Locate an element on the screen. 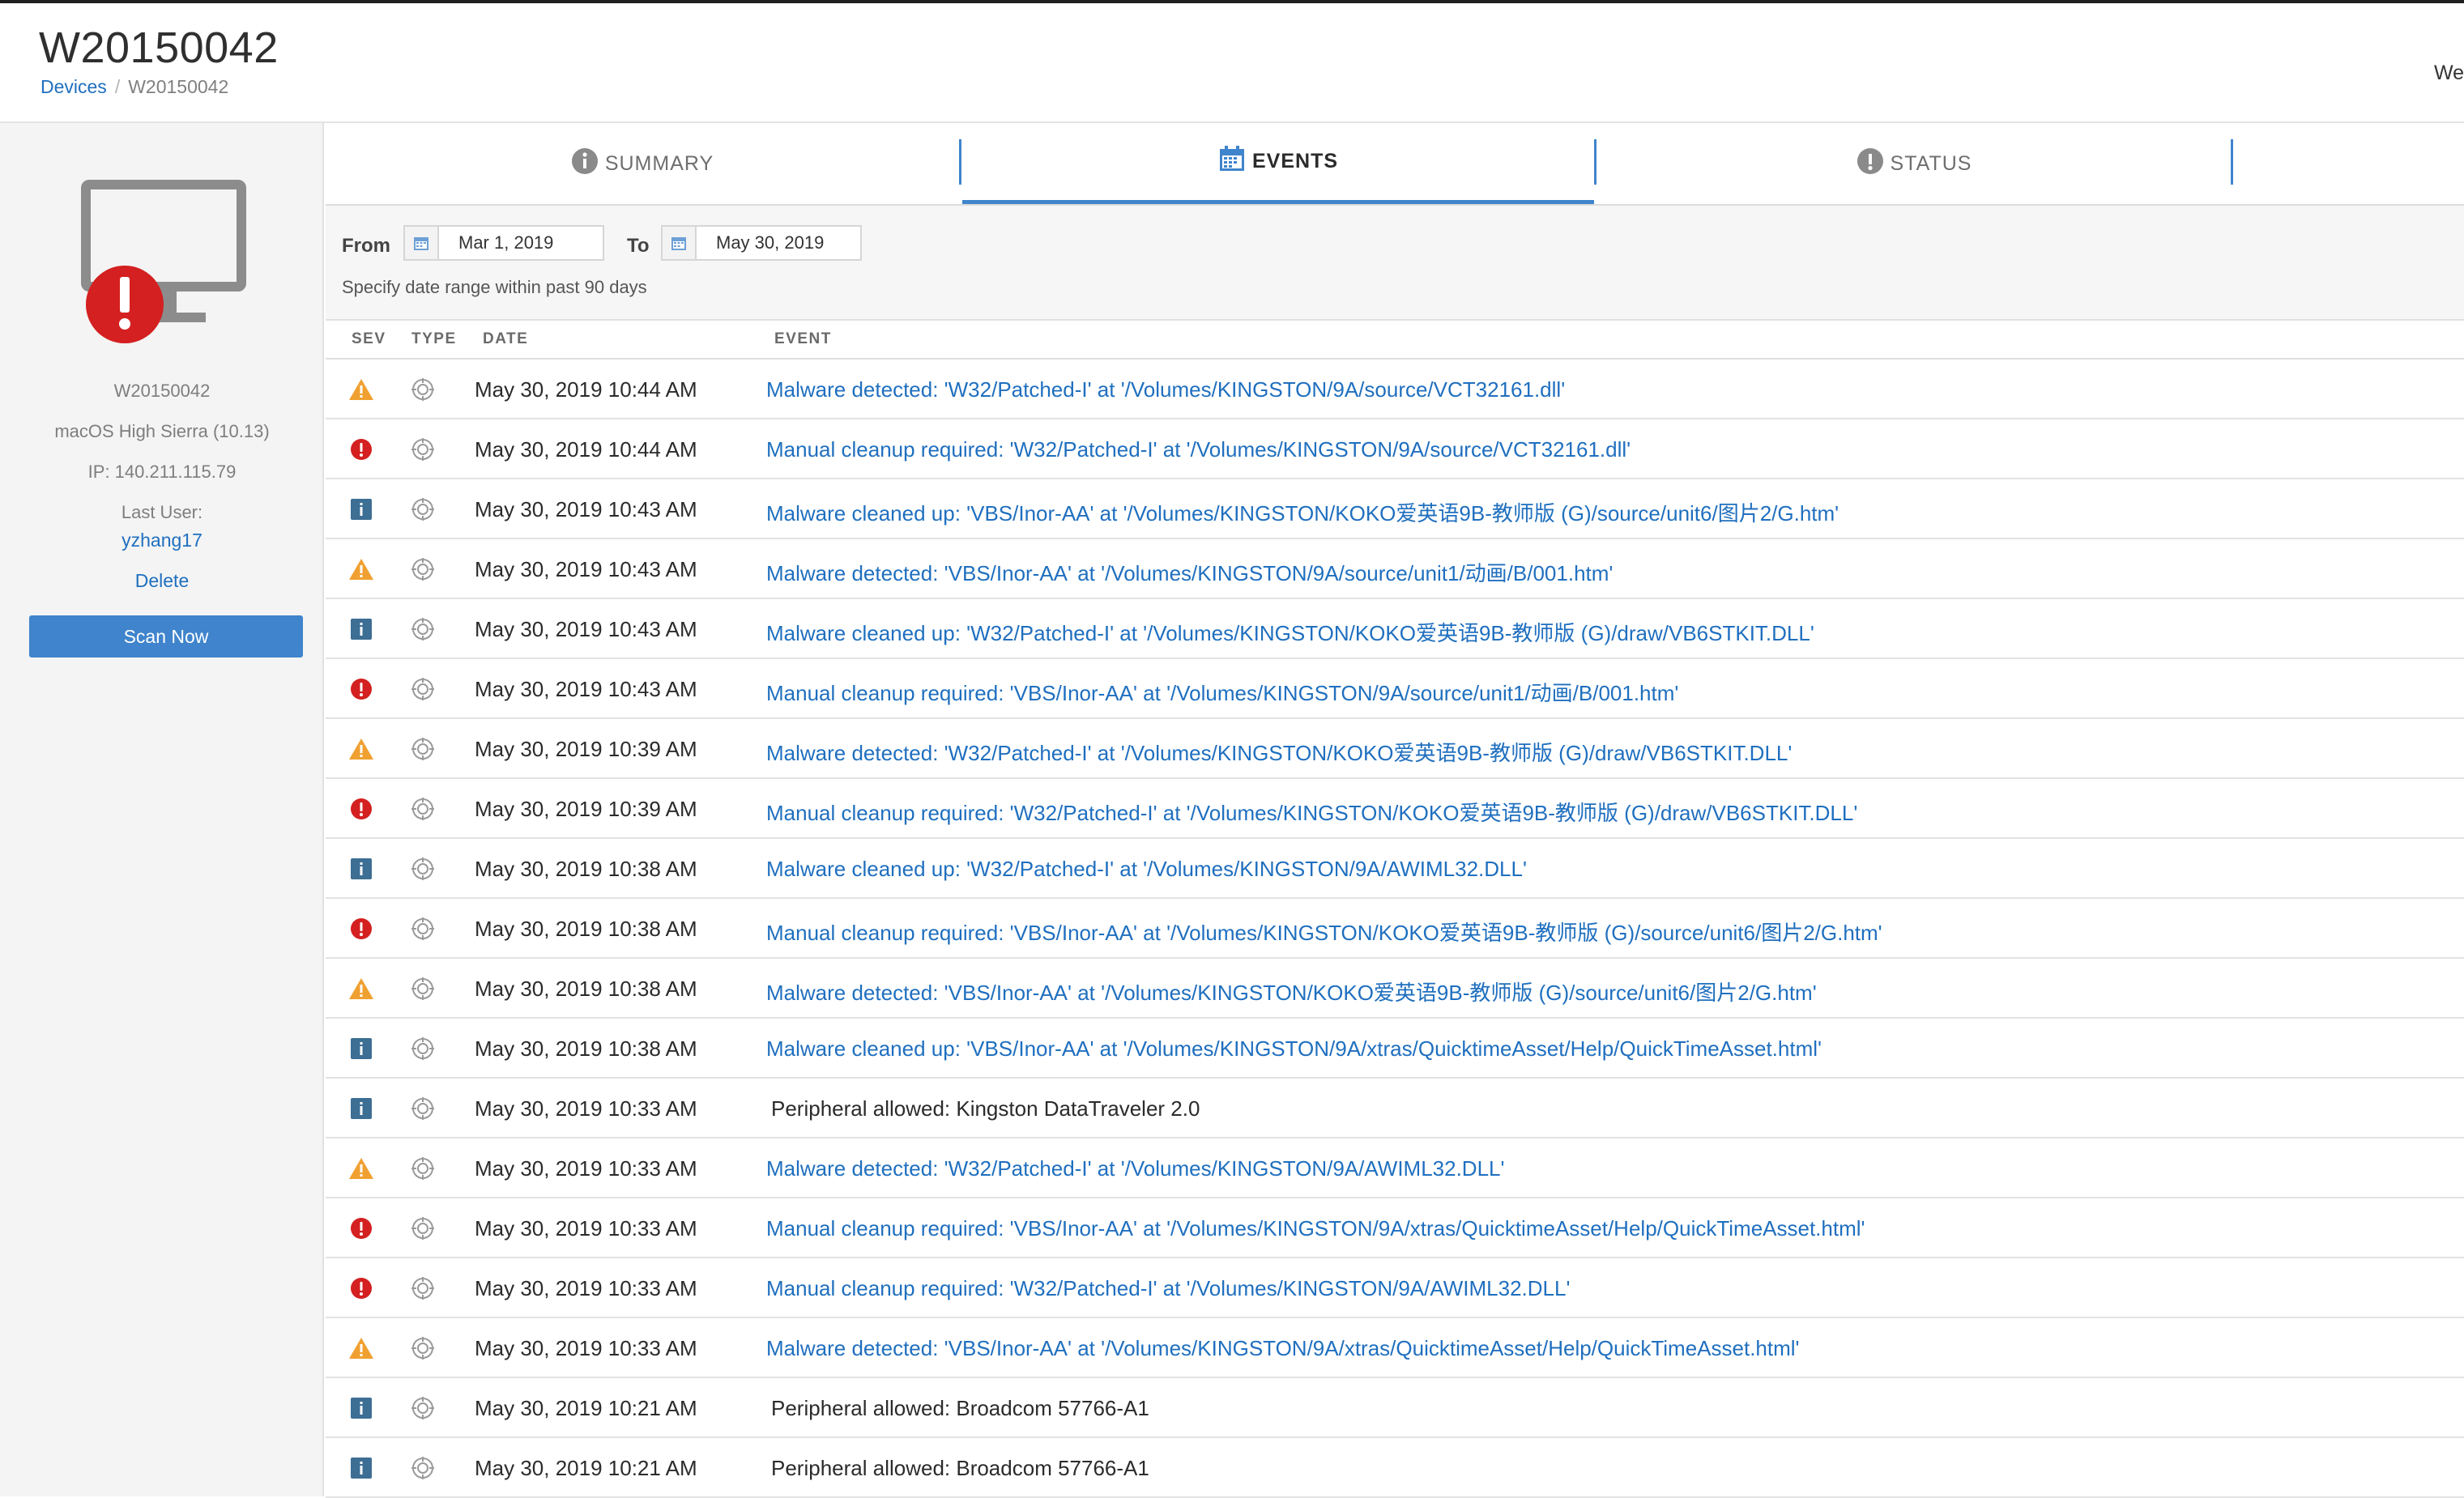  to-calendar-button is located at coordinates (679, 243).